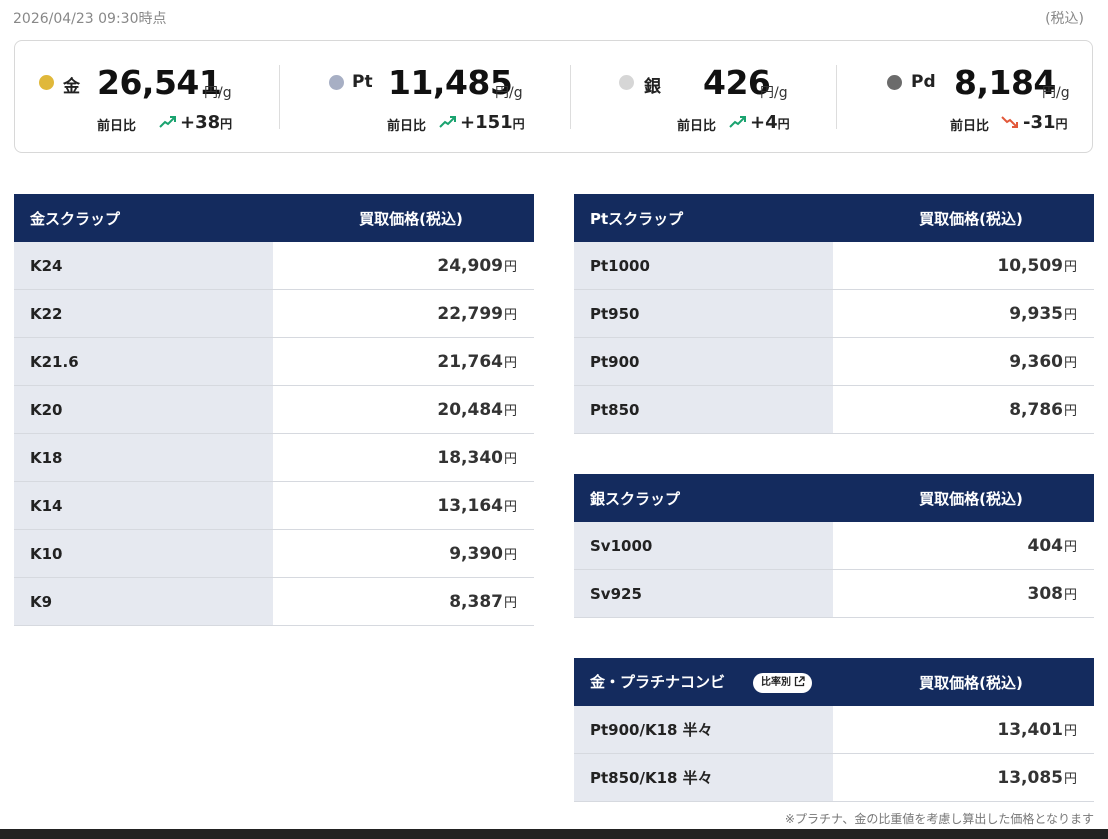  What do you see at coordinates (703, 409) in the screenshot?
I see `row-label: Pt850` at bounding box center [703, 409].